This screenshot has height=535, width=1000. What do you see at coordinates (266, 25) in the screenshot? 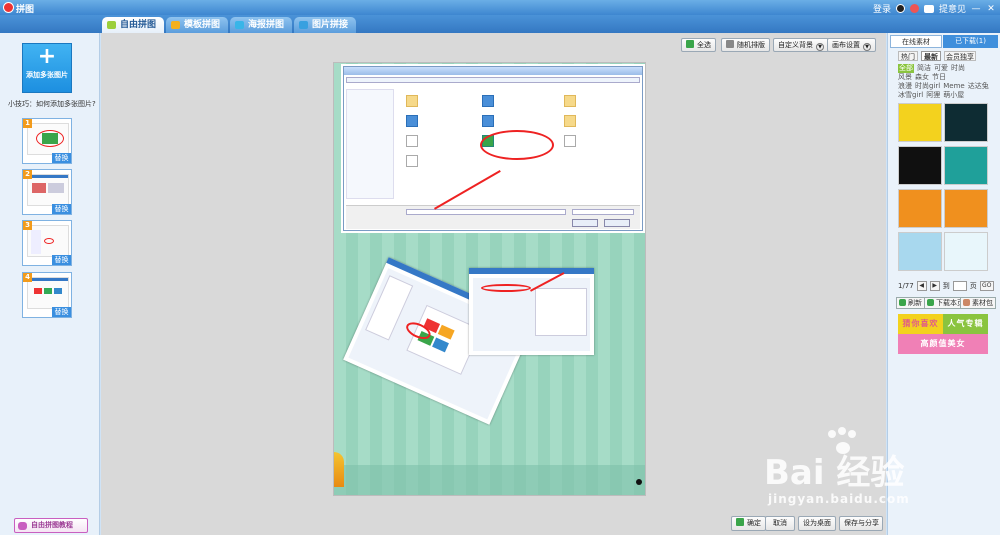
I see `tab-label: 海报拼图` at bounding box center [266, 25].